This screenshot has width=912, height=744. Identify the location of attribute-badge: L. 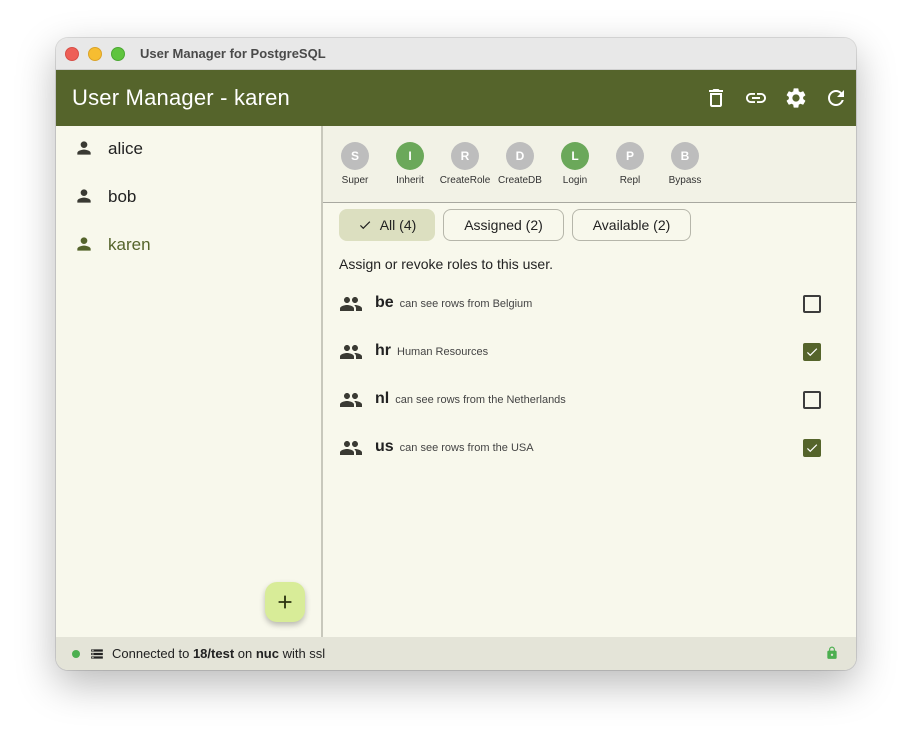
(575, 156).